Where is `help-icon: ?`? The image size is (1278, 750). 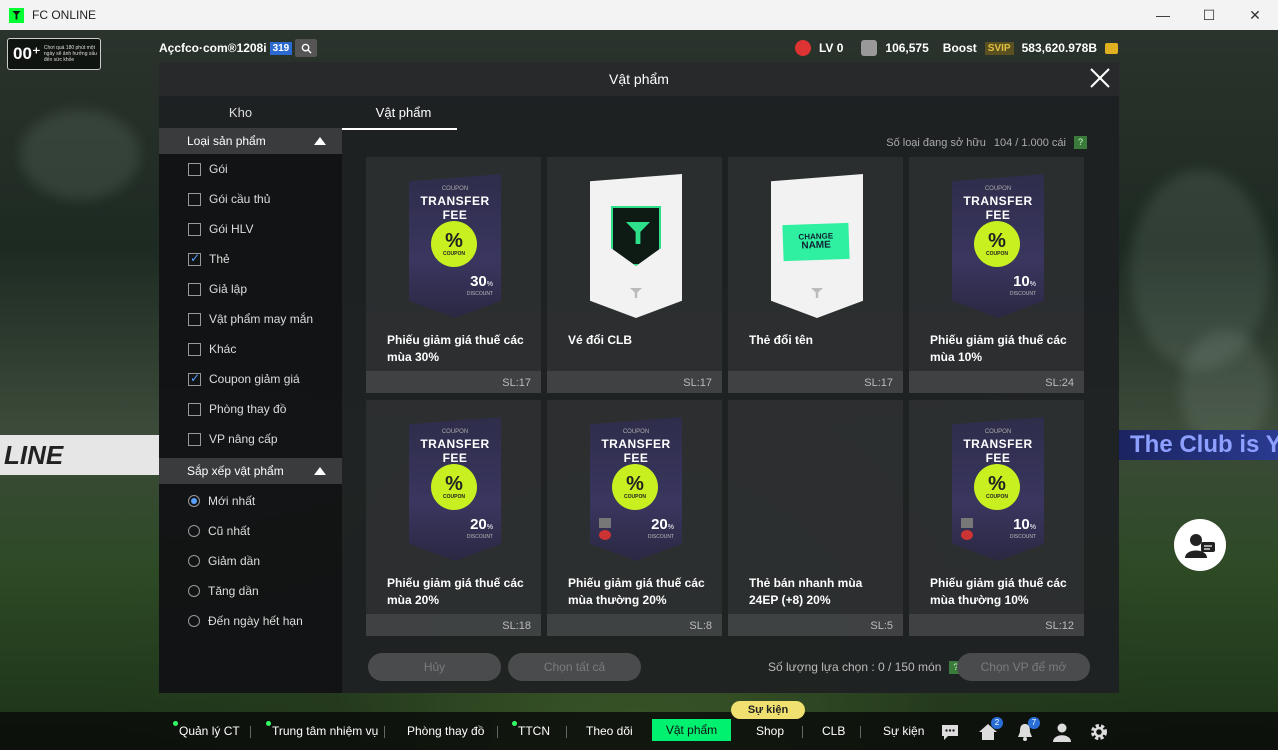 help-icon: ? is located at coordinates (1080, 142).